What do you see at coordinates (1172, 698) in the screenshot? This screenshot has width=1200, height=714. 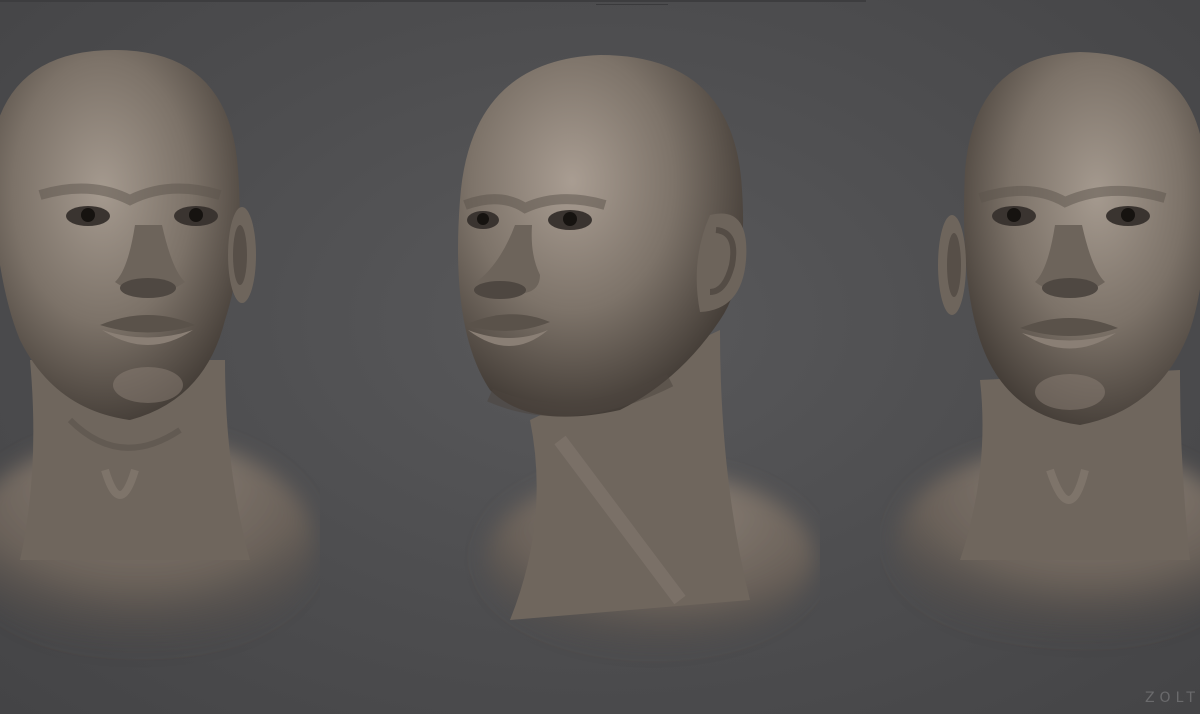 I see `watermark-text: ZOLT` at bounding box center [1172, 698].